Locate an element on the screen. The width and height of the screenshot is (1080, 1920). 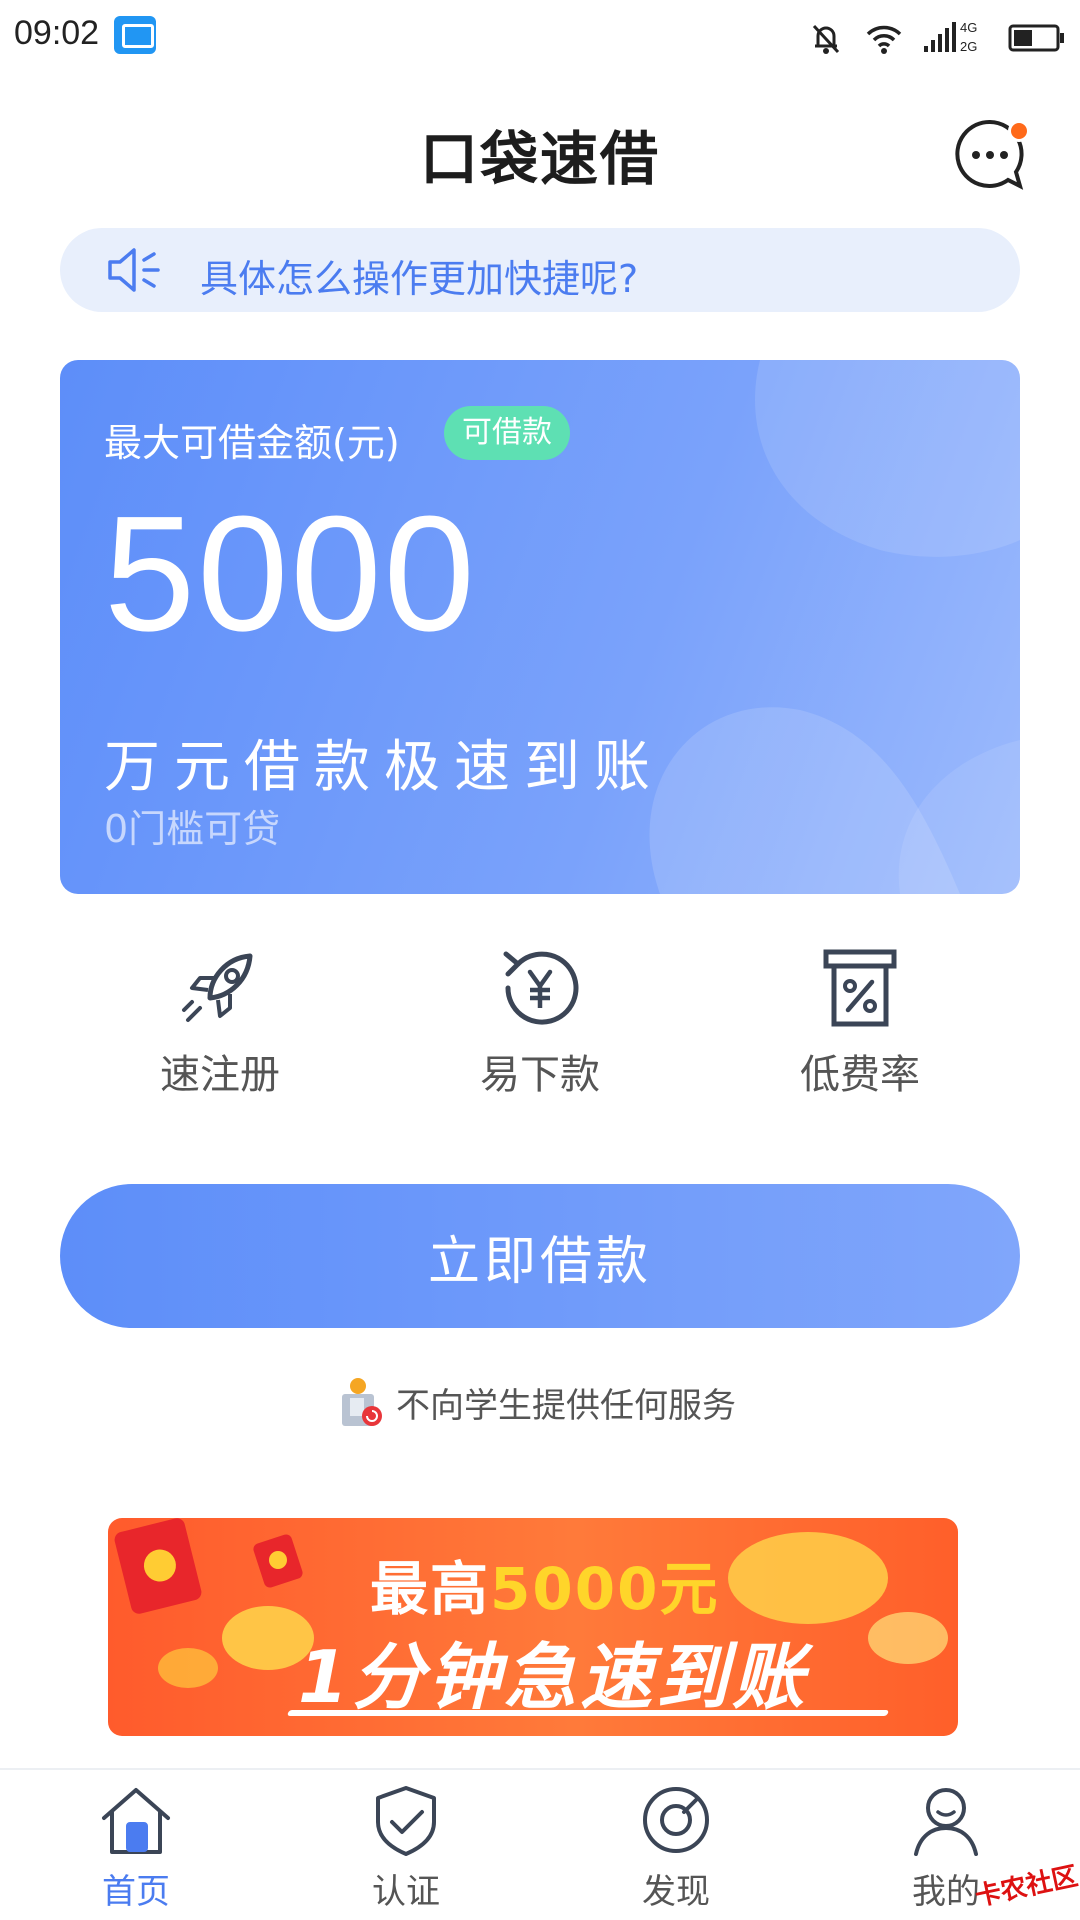
feature-label: 低费率 is located at coordinates (860, 1075).